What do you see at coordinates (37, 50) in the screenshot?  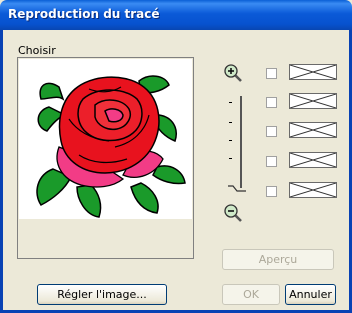 I see `choose-label: Choisir` at bounding box center [37, 50].